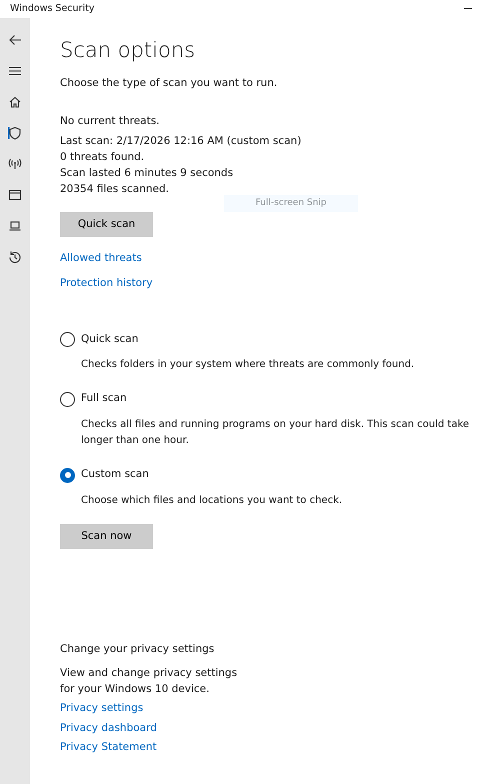  What do you see at coordinates (149, 681) in the screenshot?
I see `privacy-description: View and change privacy settings for your Windows 10 device.` at bounding box center [149, 681].